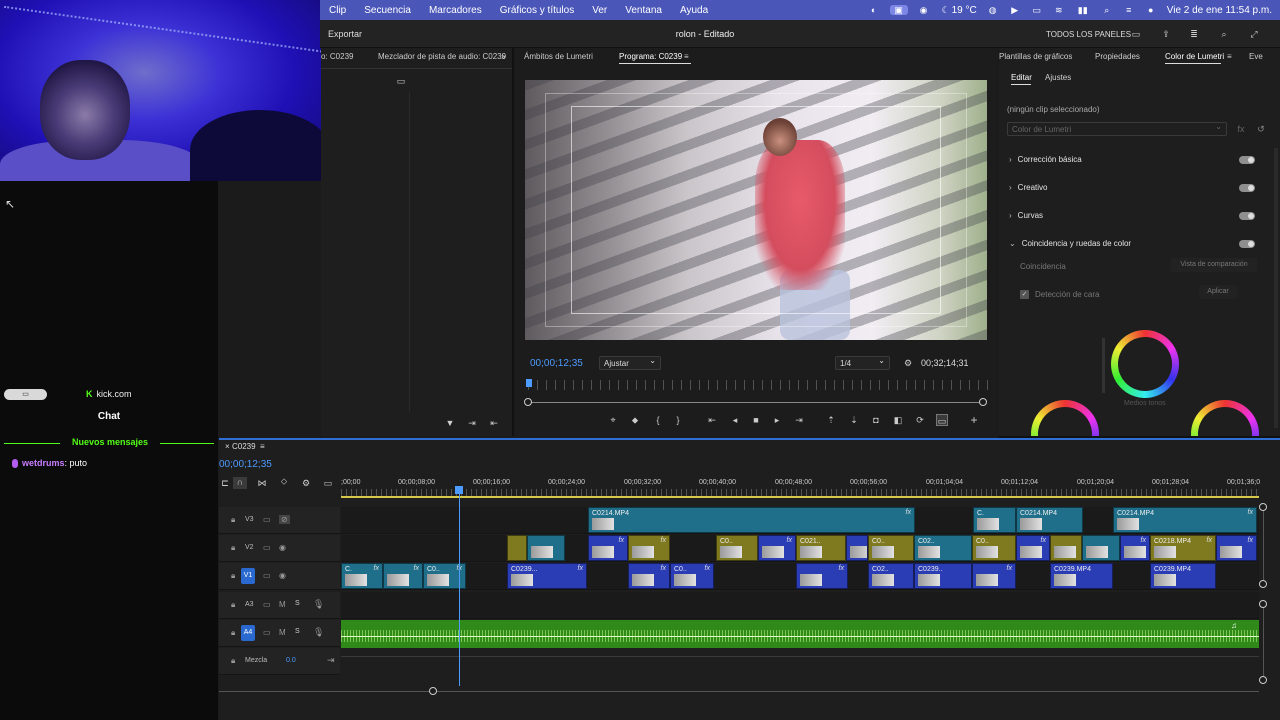 The image size is (1280, 720). Describe the element at coordinates (1049, 520) in the screenshot. I see `clip-v3: C0214.MP4` at that location.